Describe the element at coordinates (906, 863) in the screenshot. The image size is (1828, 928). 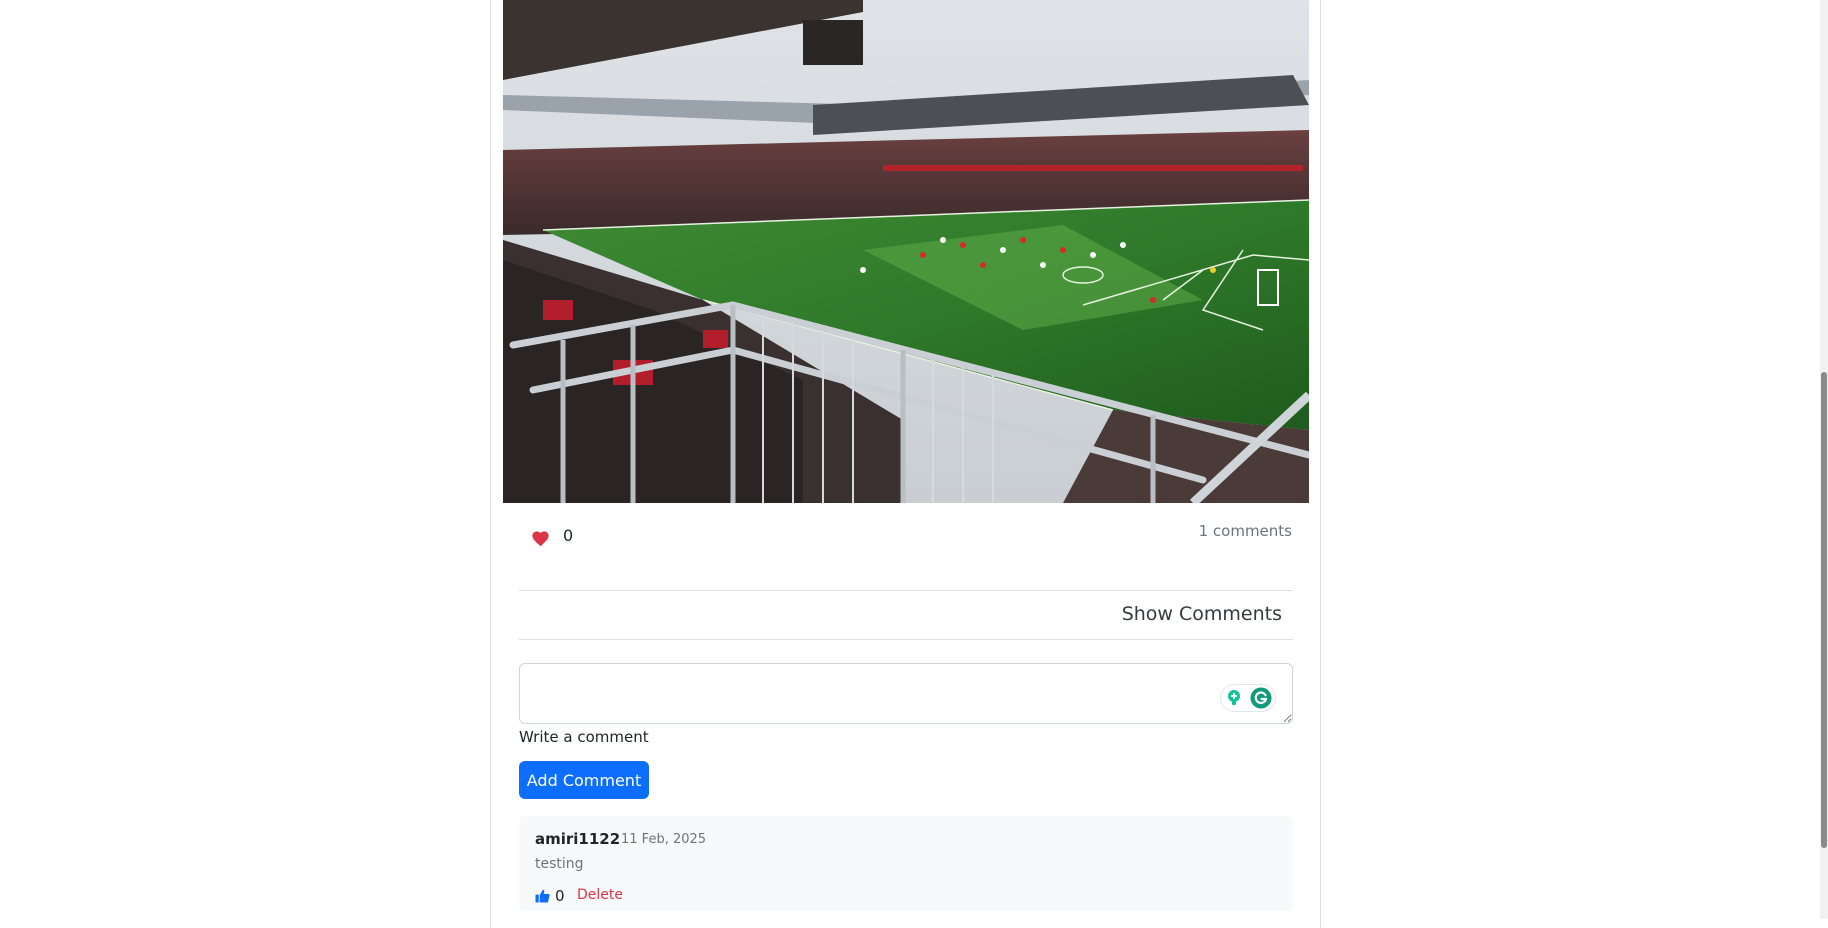
I see `comment-item: amiri1122 11 Feb, 2025 testing 0 Delete` at that location.